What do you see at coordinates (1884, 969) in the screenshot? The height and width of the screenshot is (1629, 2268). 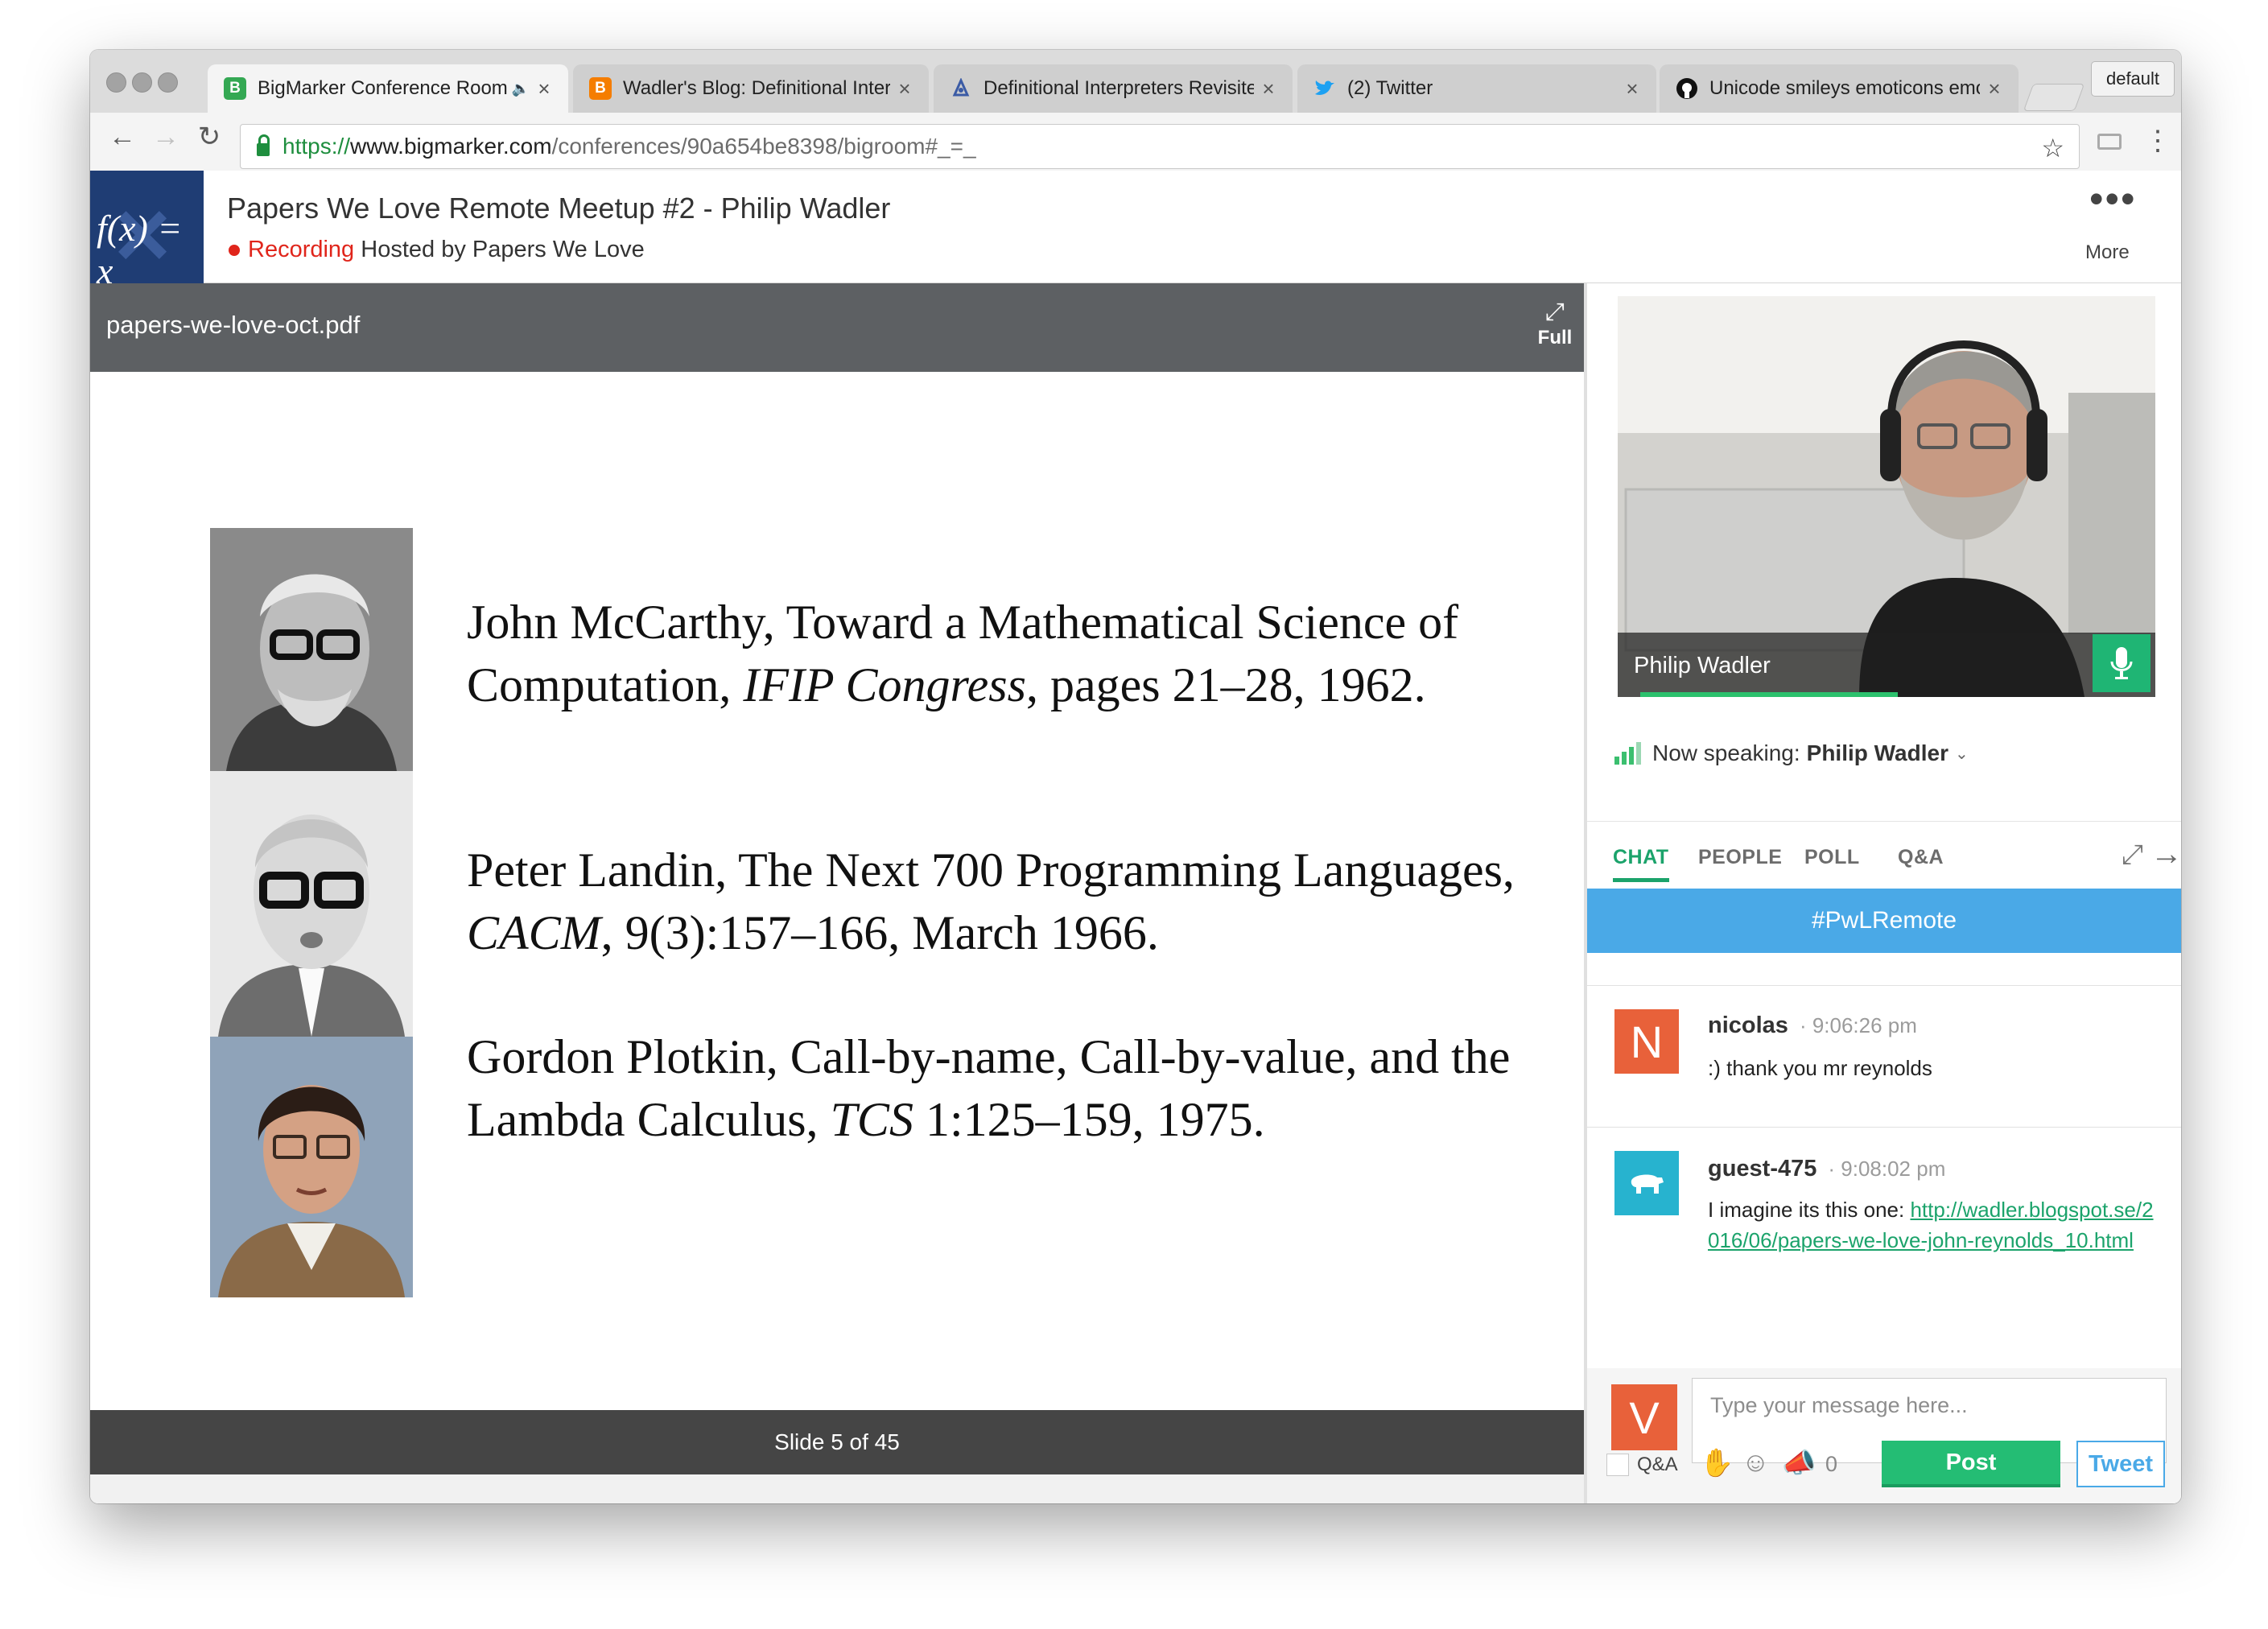 I see `chat-spacer` at bounding box center [1884, 969].